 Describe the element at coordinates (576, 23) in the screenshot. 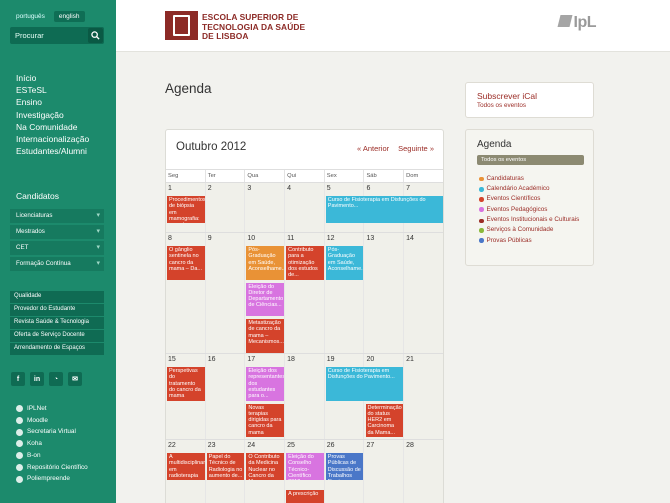

I see `ipl-logo: IpL` at that location.